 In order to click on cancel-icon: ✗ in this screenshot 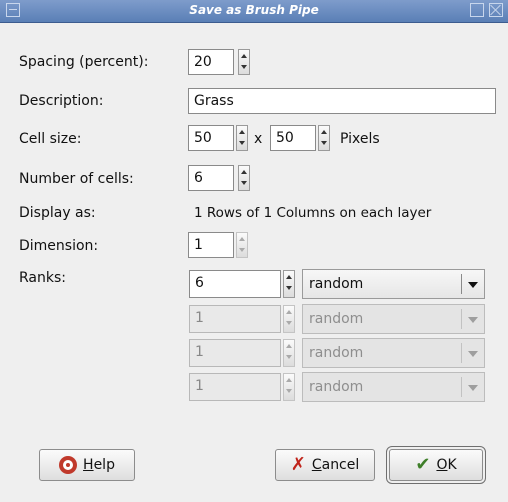, I will do `click(298, 464)`.